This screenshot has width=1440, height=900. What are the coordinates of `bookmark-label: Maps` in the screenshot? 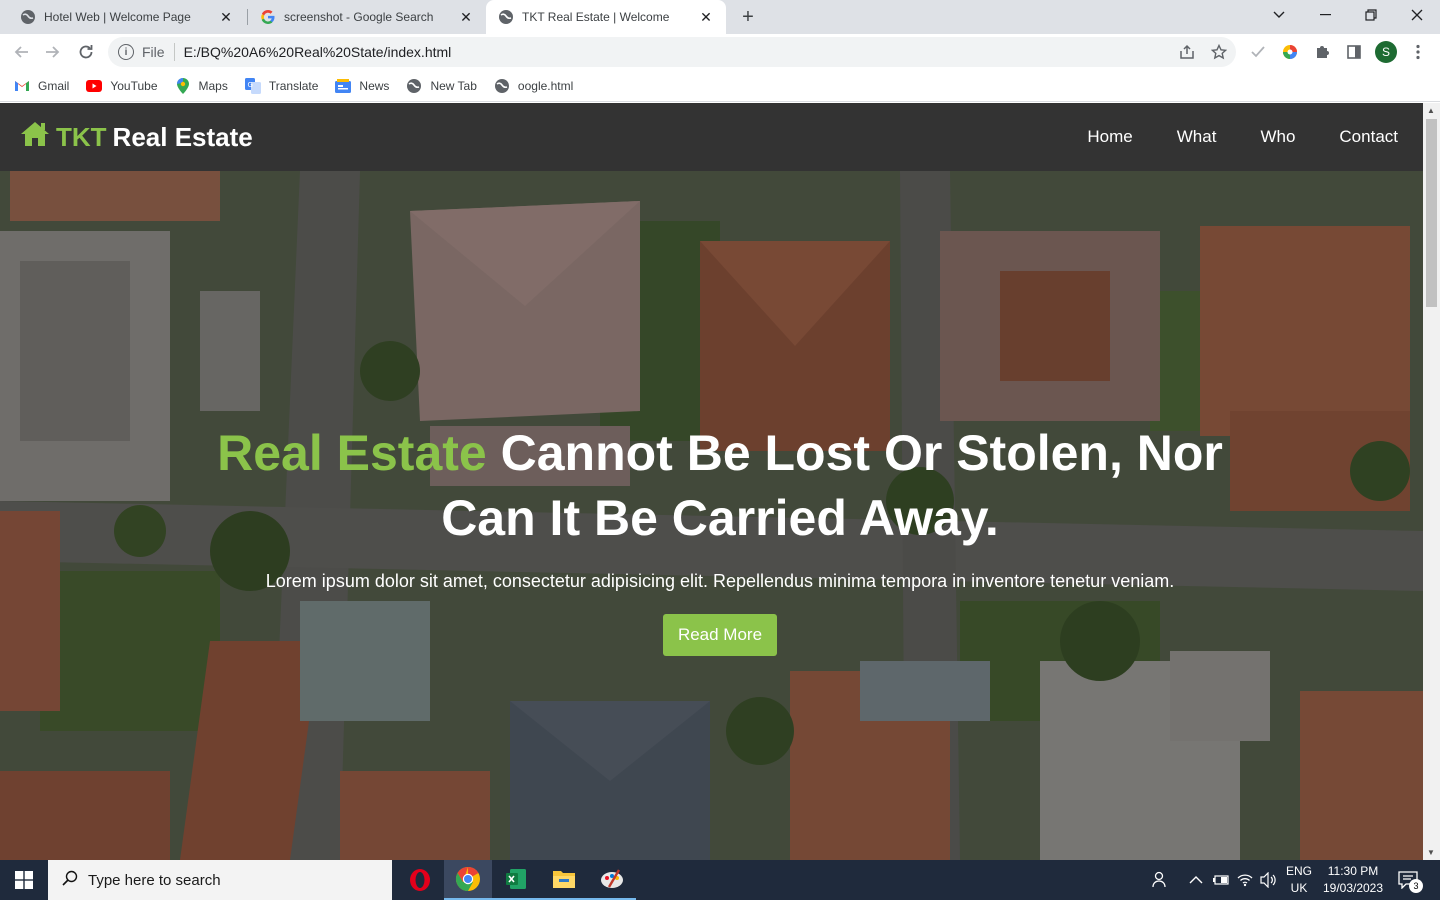 It's located at (213, 85).